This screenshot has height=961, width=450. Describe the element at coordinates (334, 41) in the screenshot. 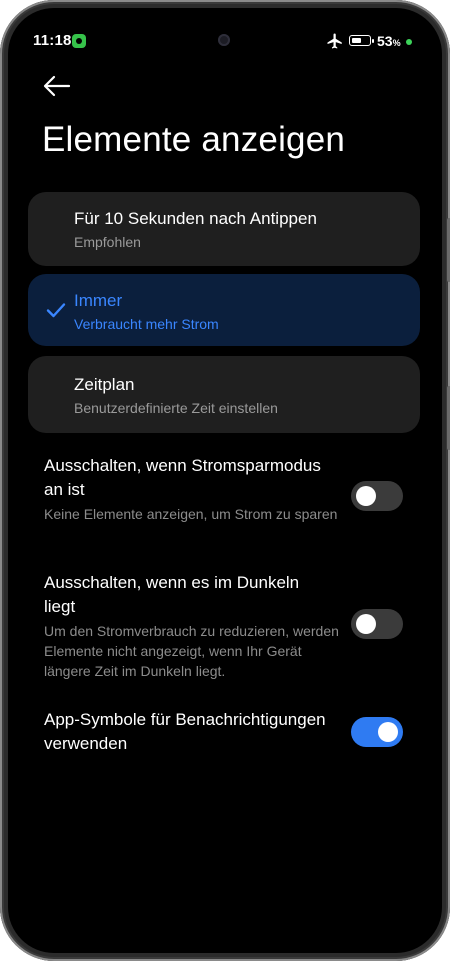

I see `airplane-icon` at that location.